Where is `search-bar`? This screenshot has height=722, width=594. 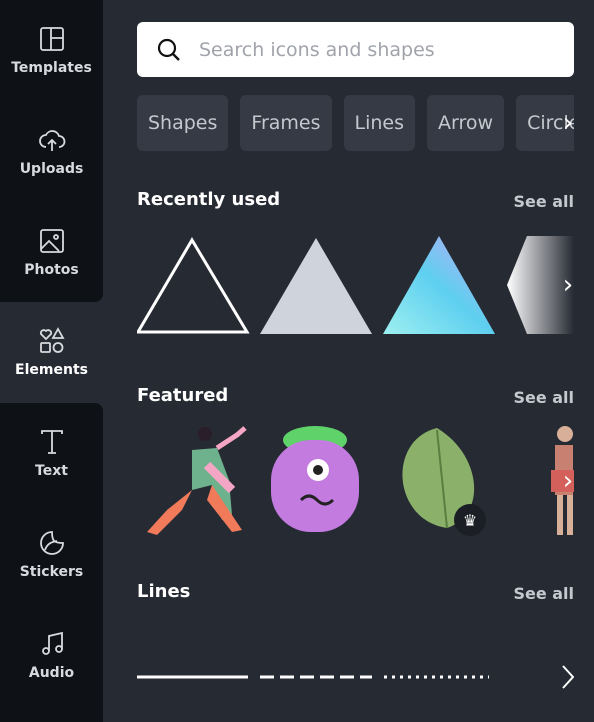 search-bar is located at coordinates (355, 49).